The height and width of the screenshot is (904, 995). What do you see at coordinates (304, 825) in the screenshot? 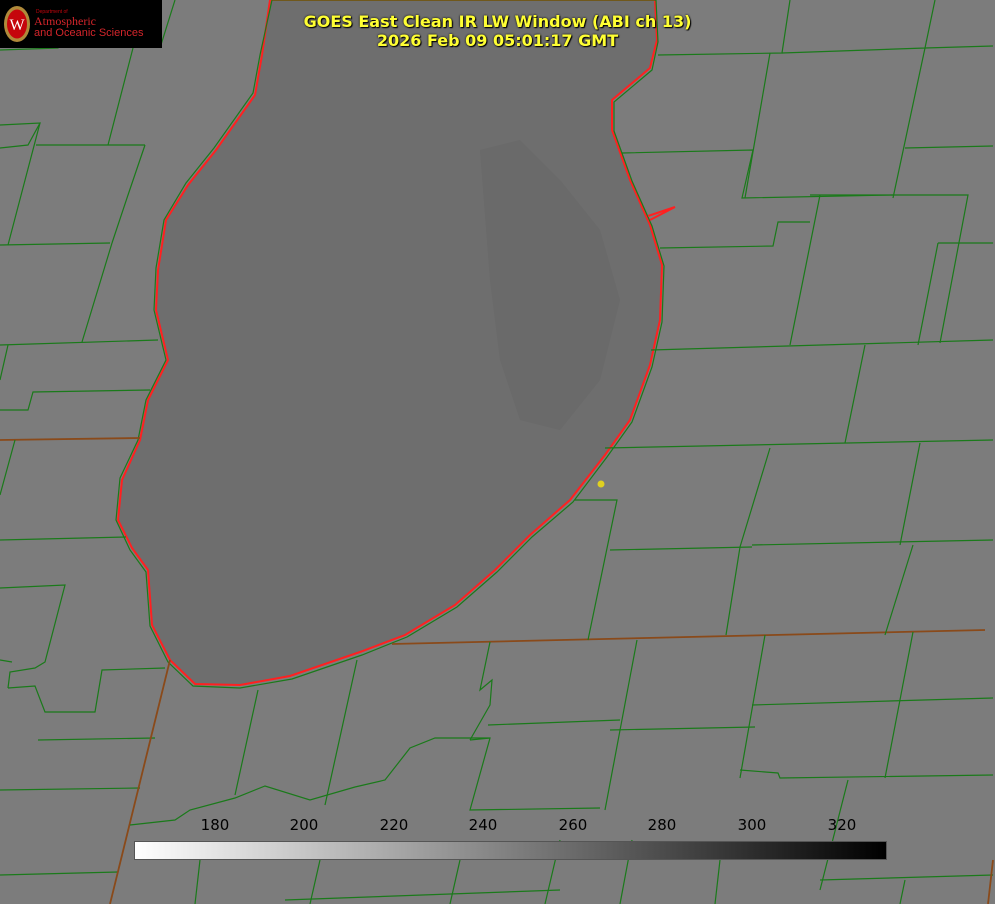
I see `colorbar-tick: 200` at bounding box center [304, 825].